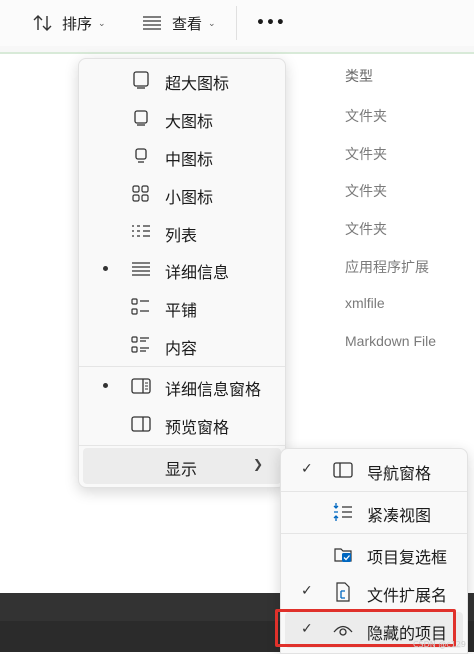  What do you see at coordinates (141, 80) in the screenshot?
I see `extra-large-icons-icon` at bounding box center [141, 80].